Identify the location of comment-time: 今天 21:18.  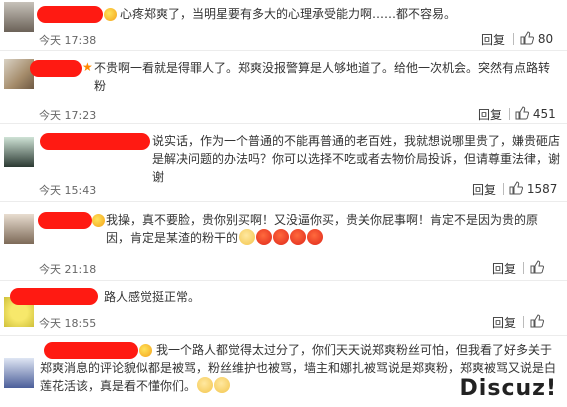
(68, 269).